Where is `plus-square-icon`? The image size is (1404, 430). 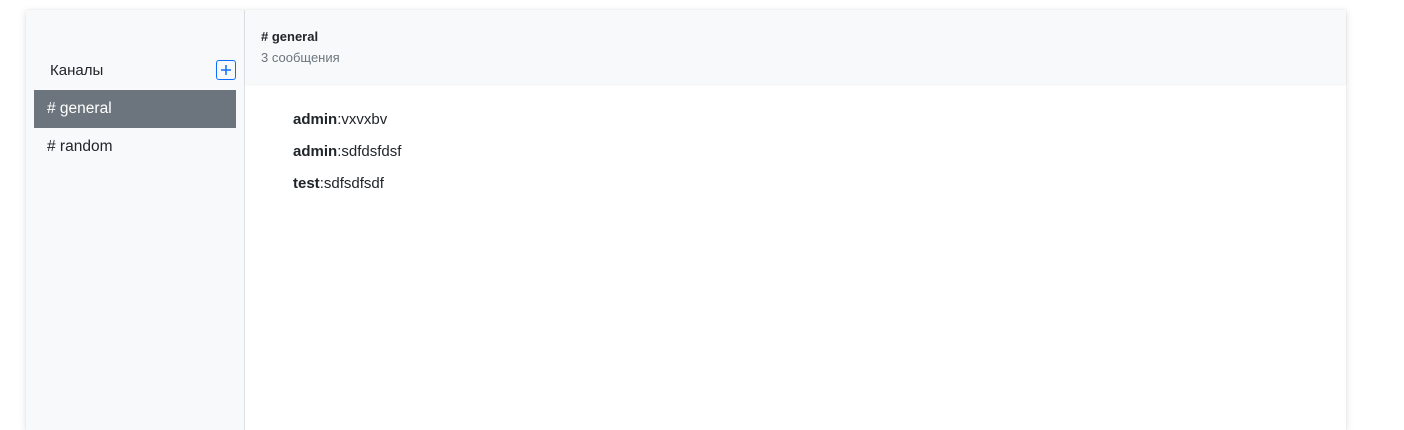
plus-square-icon is located at coordinates (226, 70).